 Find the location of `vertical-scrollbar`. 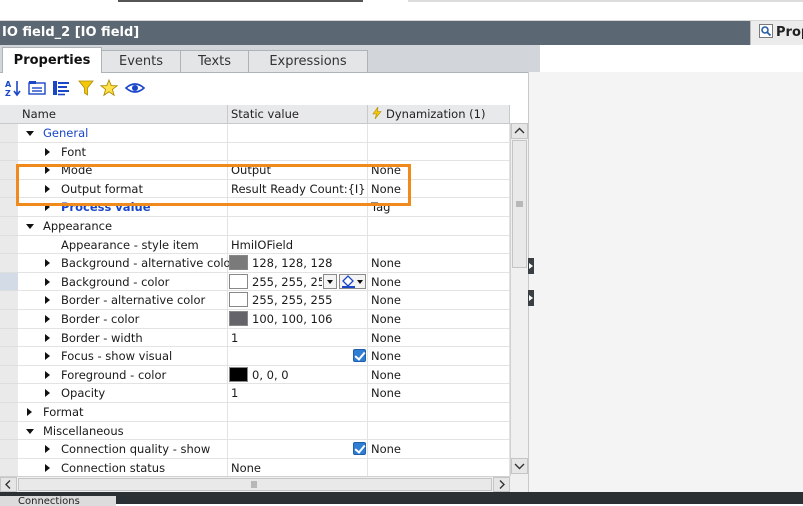

vertical-scrollbar is located at coordinates (519, 299).